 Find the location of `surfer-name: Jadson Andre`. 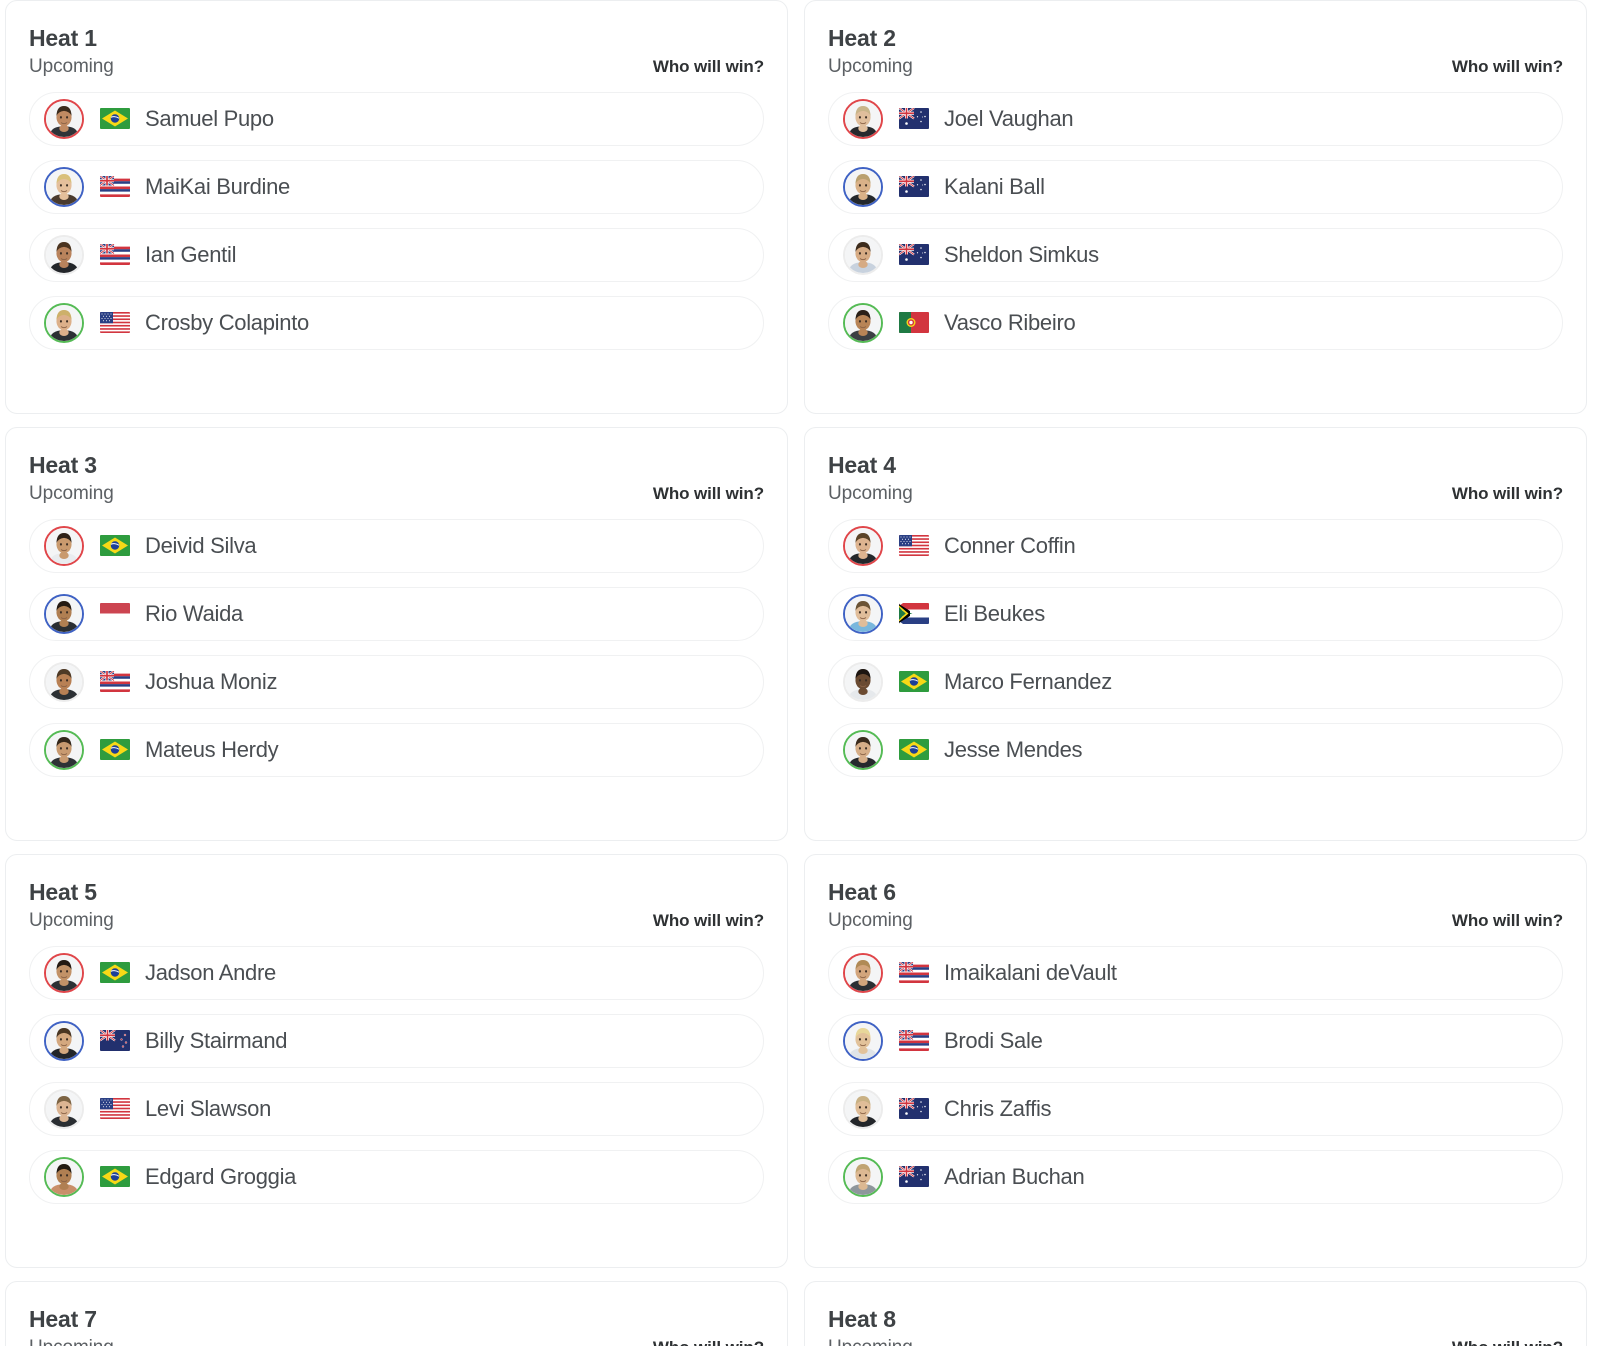

surfer-name: Jadson Andre is located at coordinates (210, 972).